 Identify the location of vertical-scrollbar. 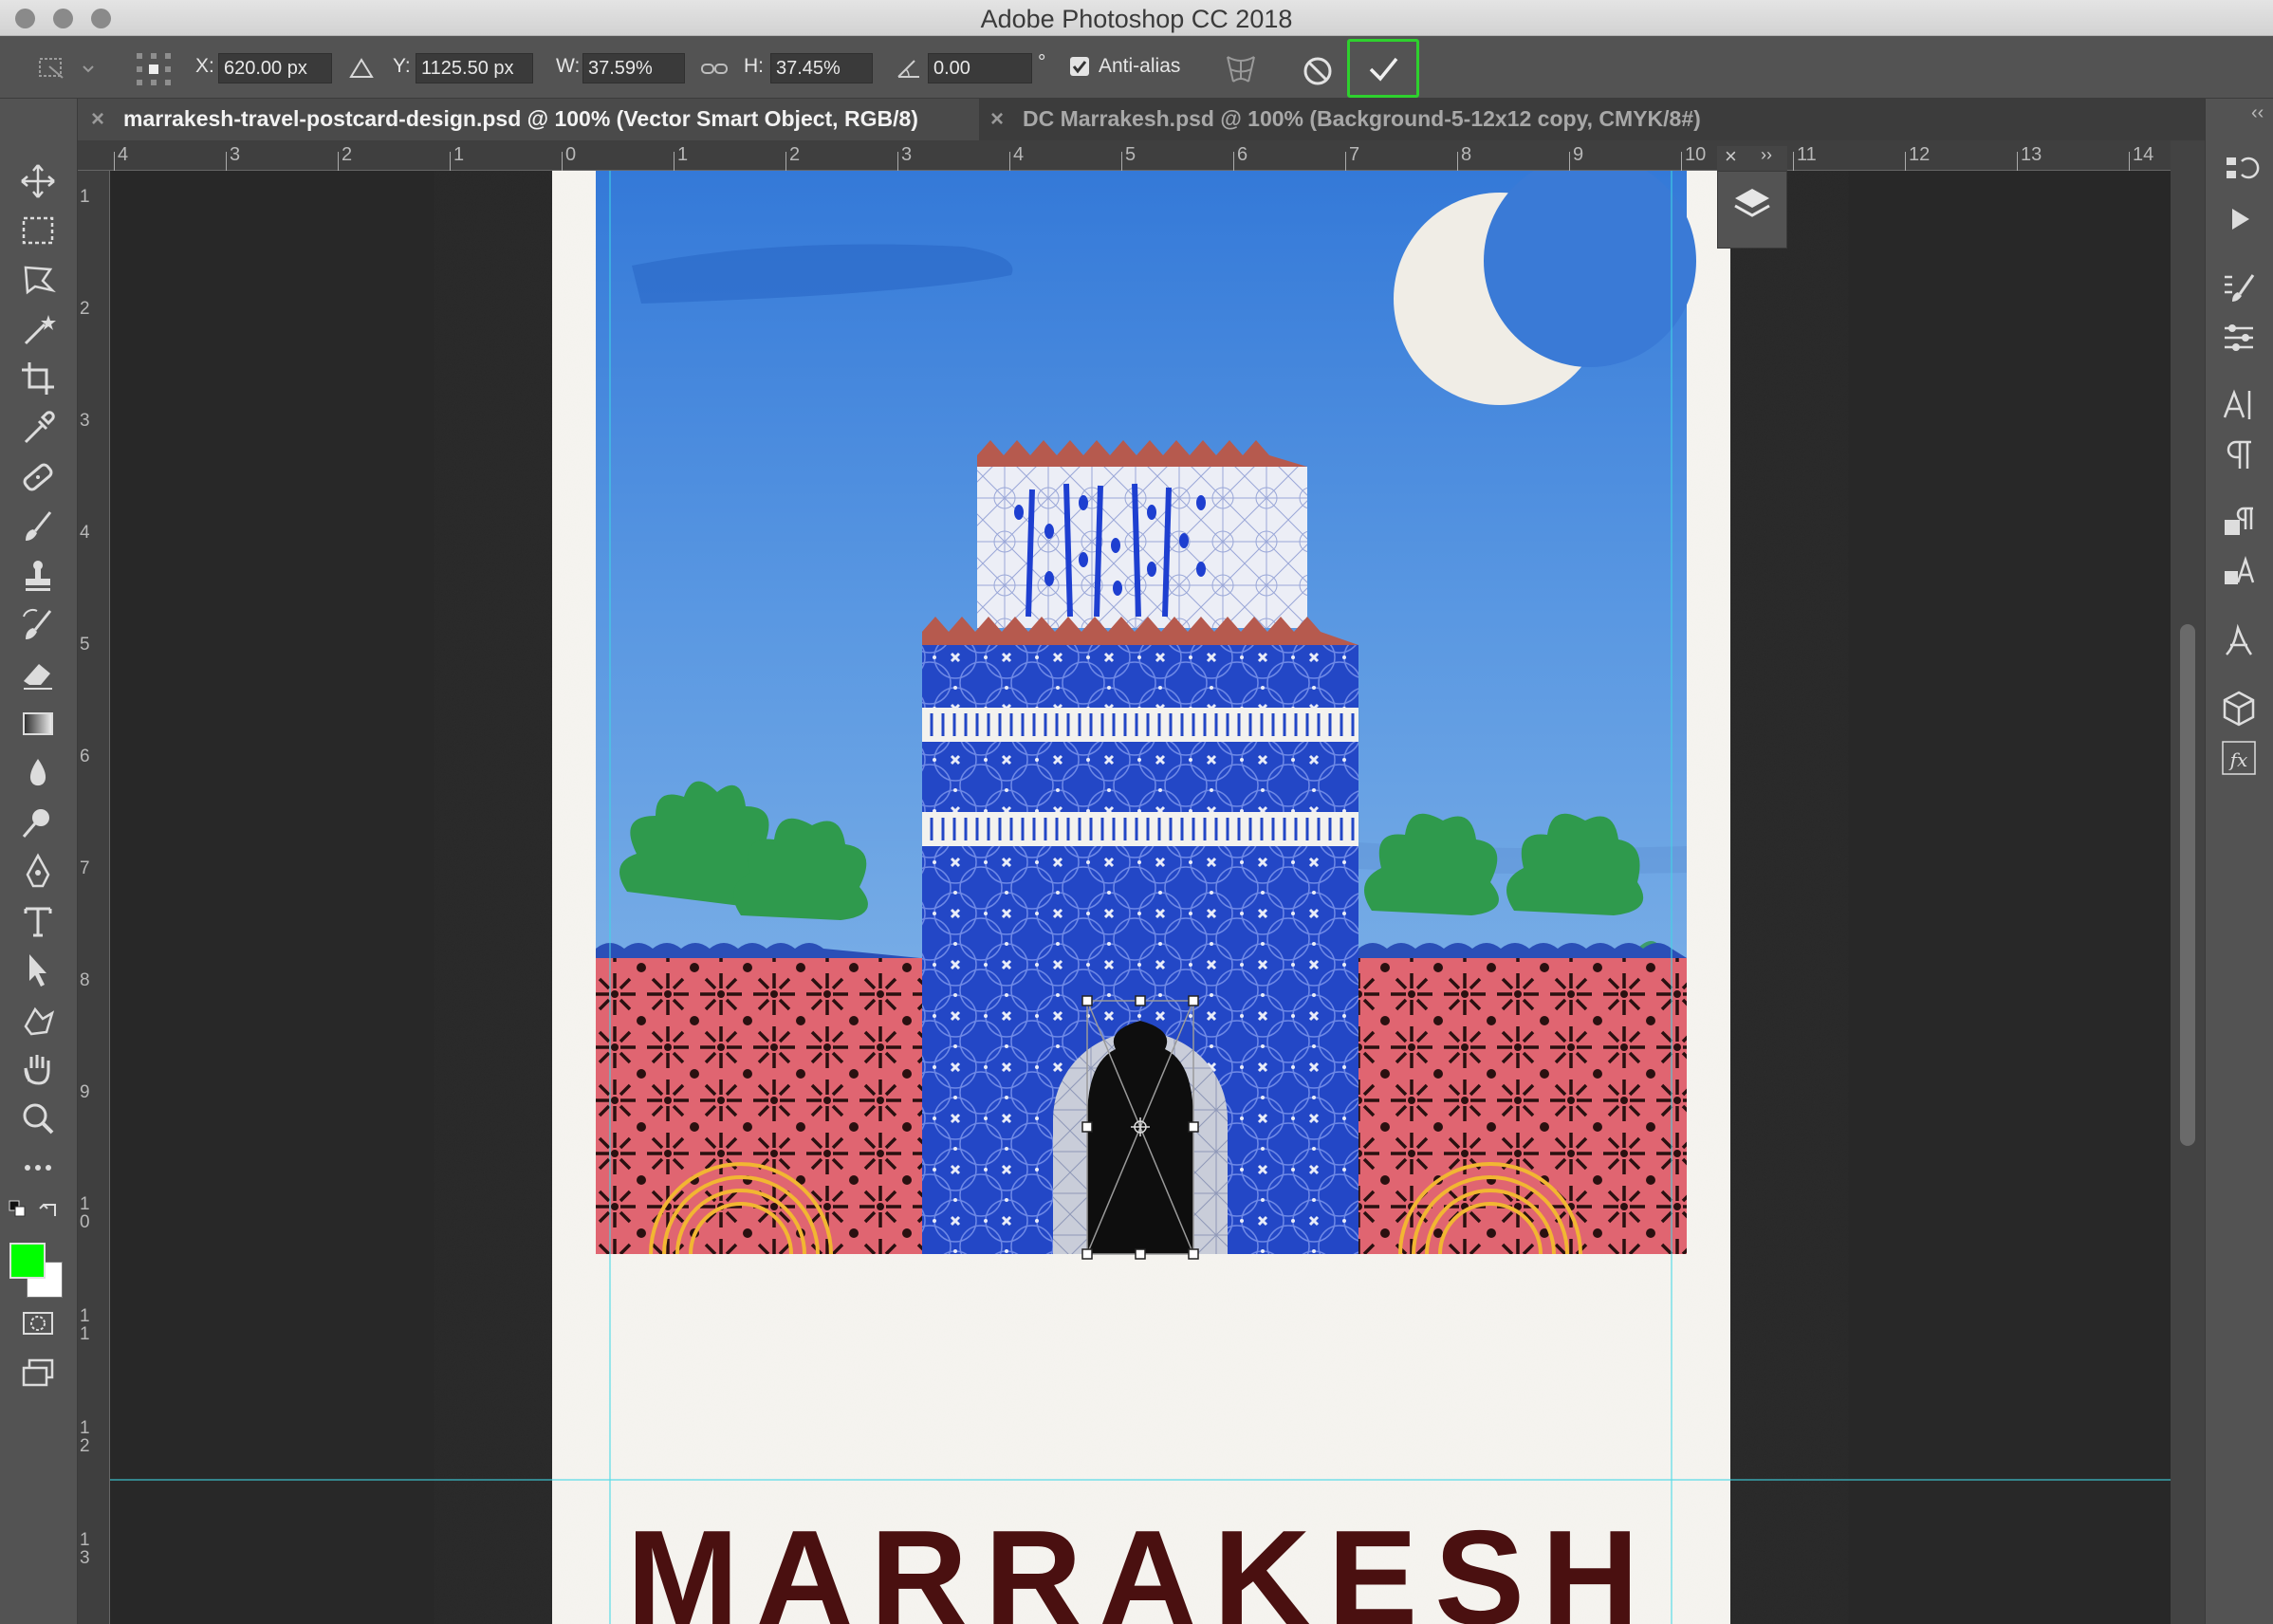
(2188, 882).